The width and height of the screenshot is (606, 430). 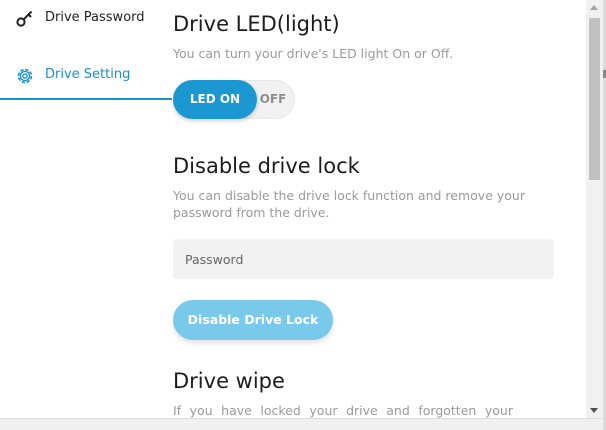 I want to click on sidebar-item-drive-password: Drive Password, so click(x=86, y=20).